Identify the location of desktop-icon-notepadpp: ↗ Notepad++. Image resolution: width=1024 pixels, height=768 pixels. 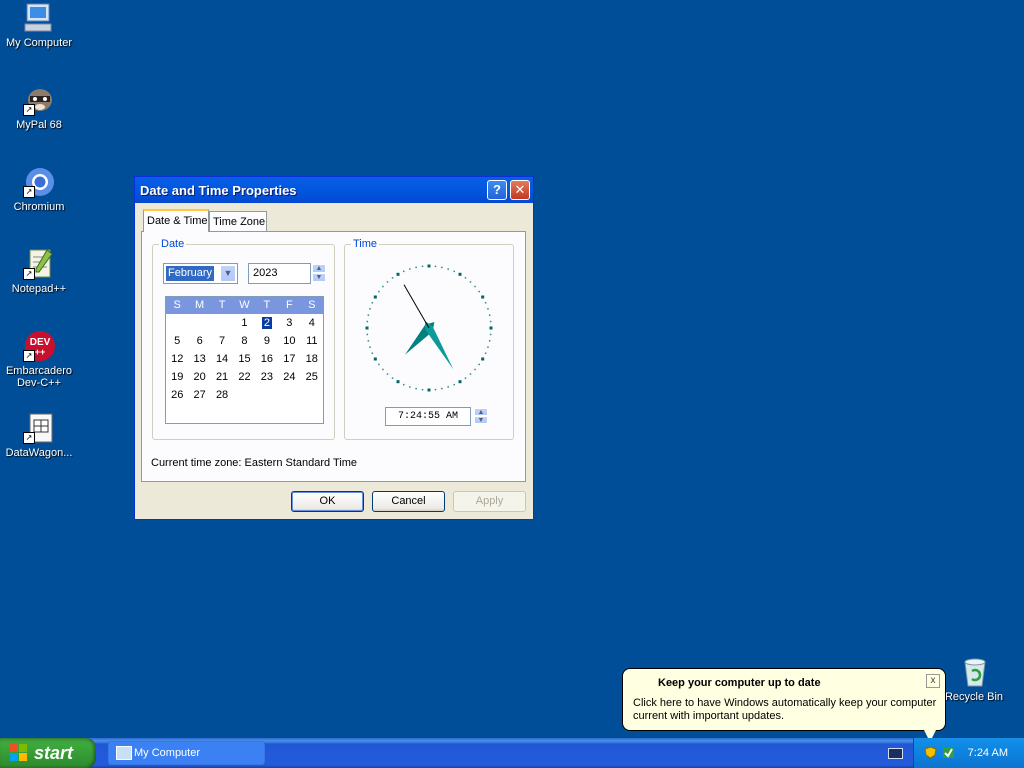
(39, 271).